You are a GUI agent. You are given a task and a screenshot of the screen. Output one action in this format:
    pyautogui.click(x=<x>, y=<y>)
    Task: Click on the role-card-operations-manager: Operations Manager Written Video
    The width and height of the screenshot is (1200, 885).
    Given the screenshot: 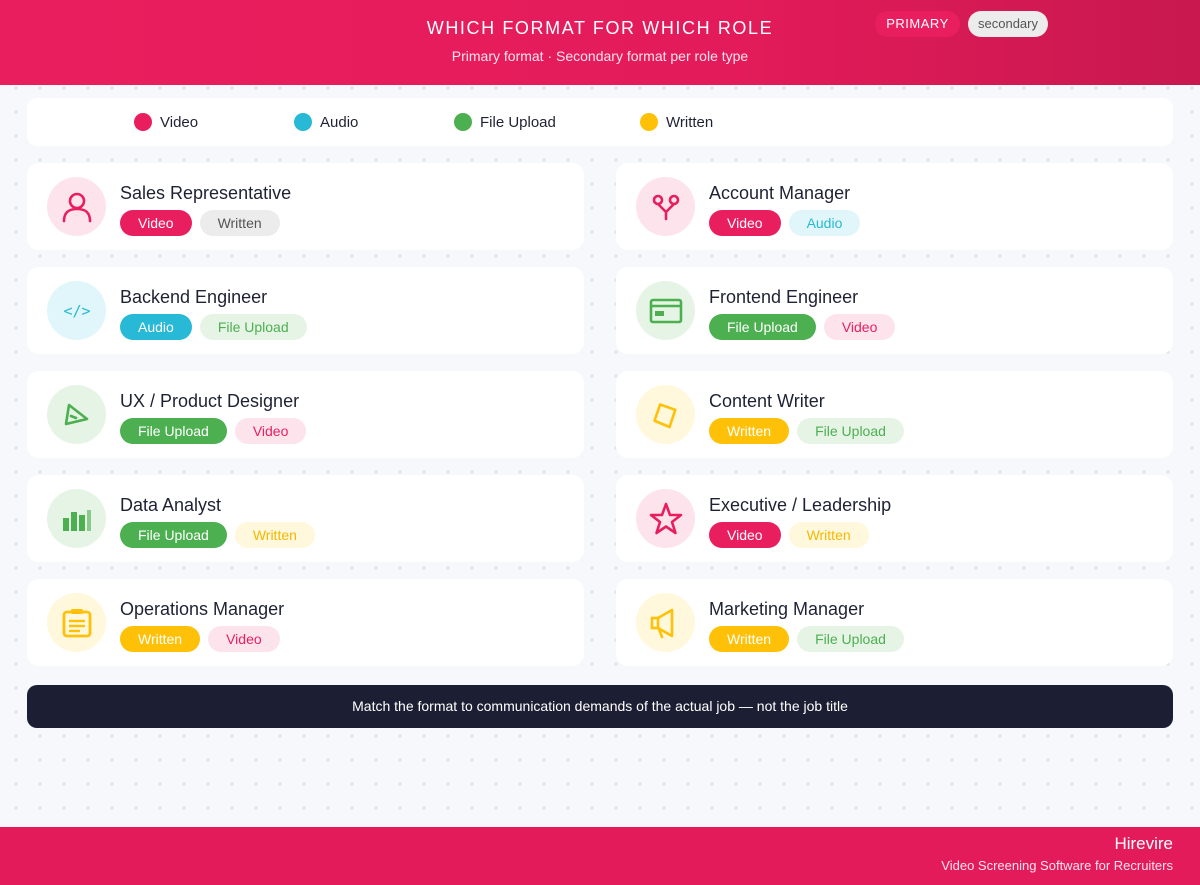 What is the action you would take?
    pyautogui.click(x=305, y=622)
    